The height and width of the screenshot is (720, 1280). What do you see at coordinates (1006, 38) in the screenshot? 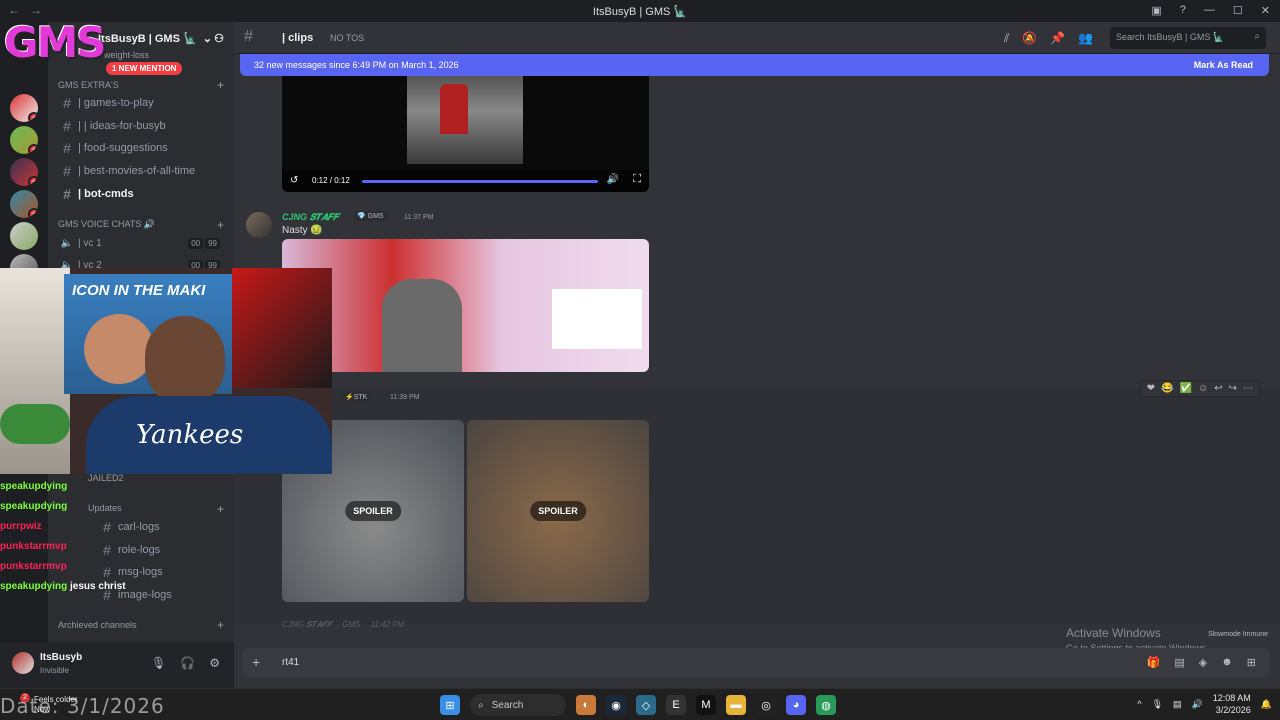
I see `threads-icon: ⫽` at bounding box center [1006, 38].